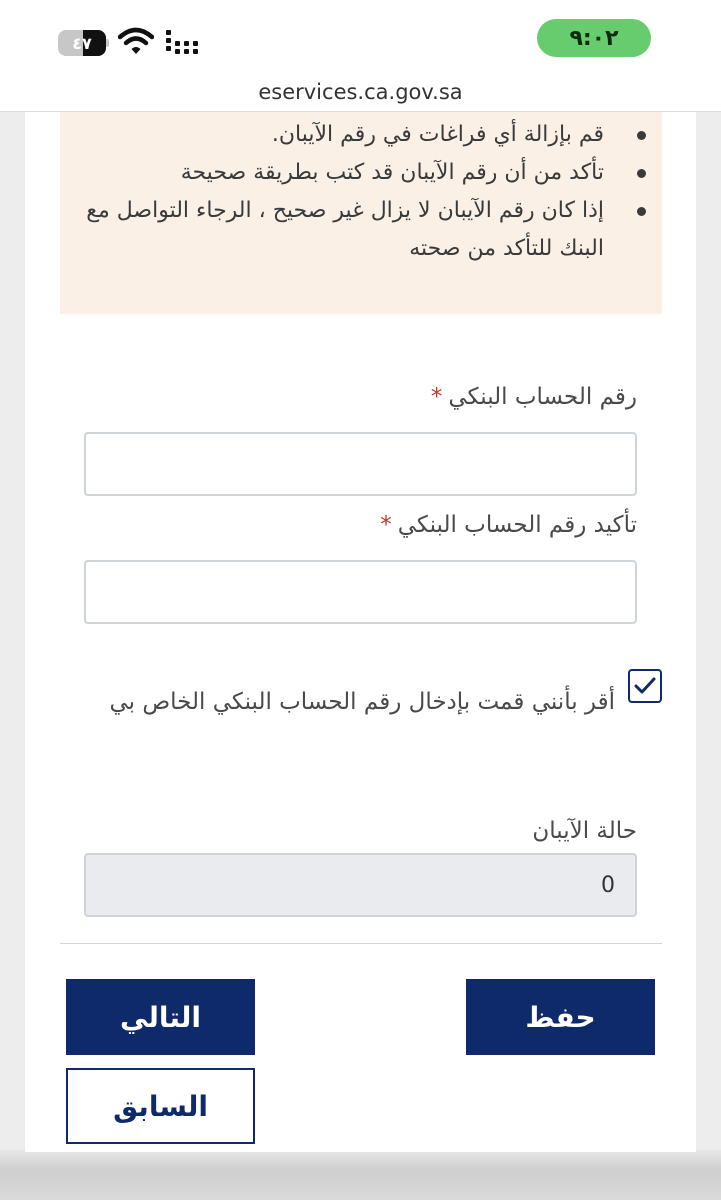 Image resolution: width=721 pixels, height=1200 pixels. What do you see at coordinates (160, 1106) in the screenshot?
I see `previous-button: السابق` at bounding box center [160, 1106].